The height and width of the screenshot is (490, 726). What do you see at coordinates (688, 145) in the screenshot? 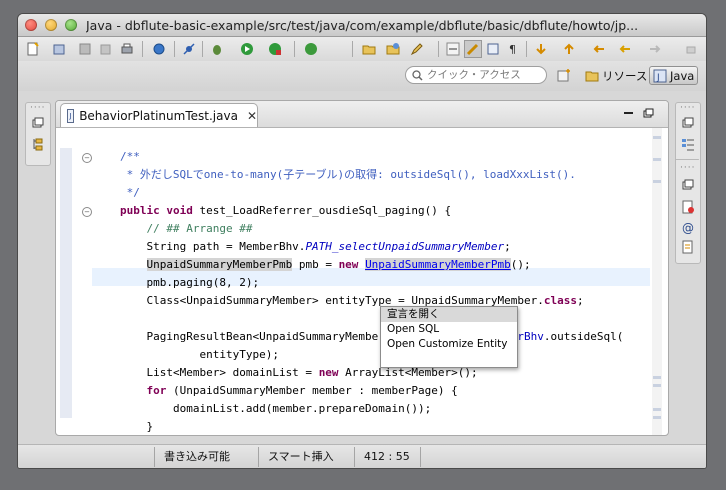
I see `outline-icon` at bounding box center [688, 145].